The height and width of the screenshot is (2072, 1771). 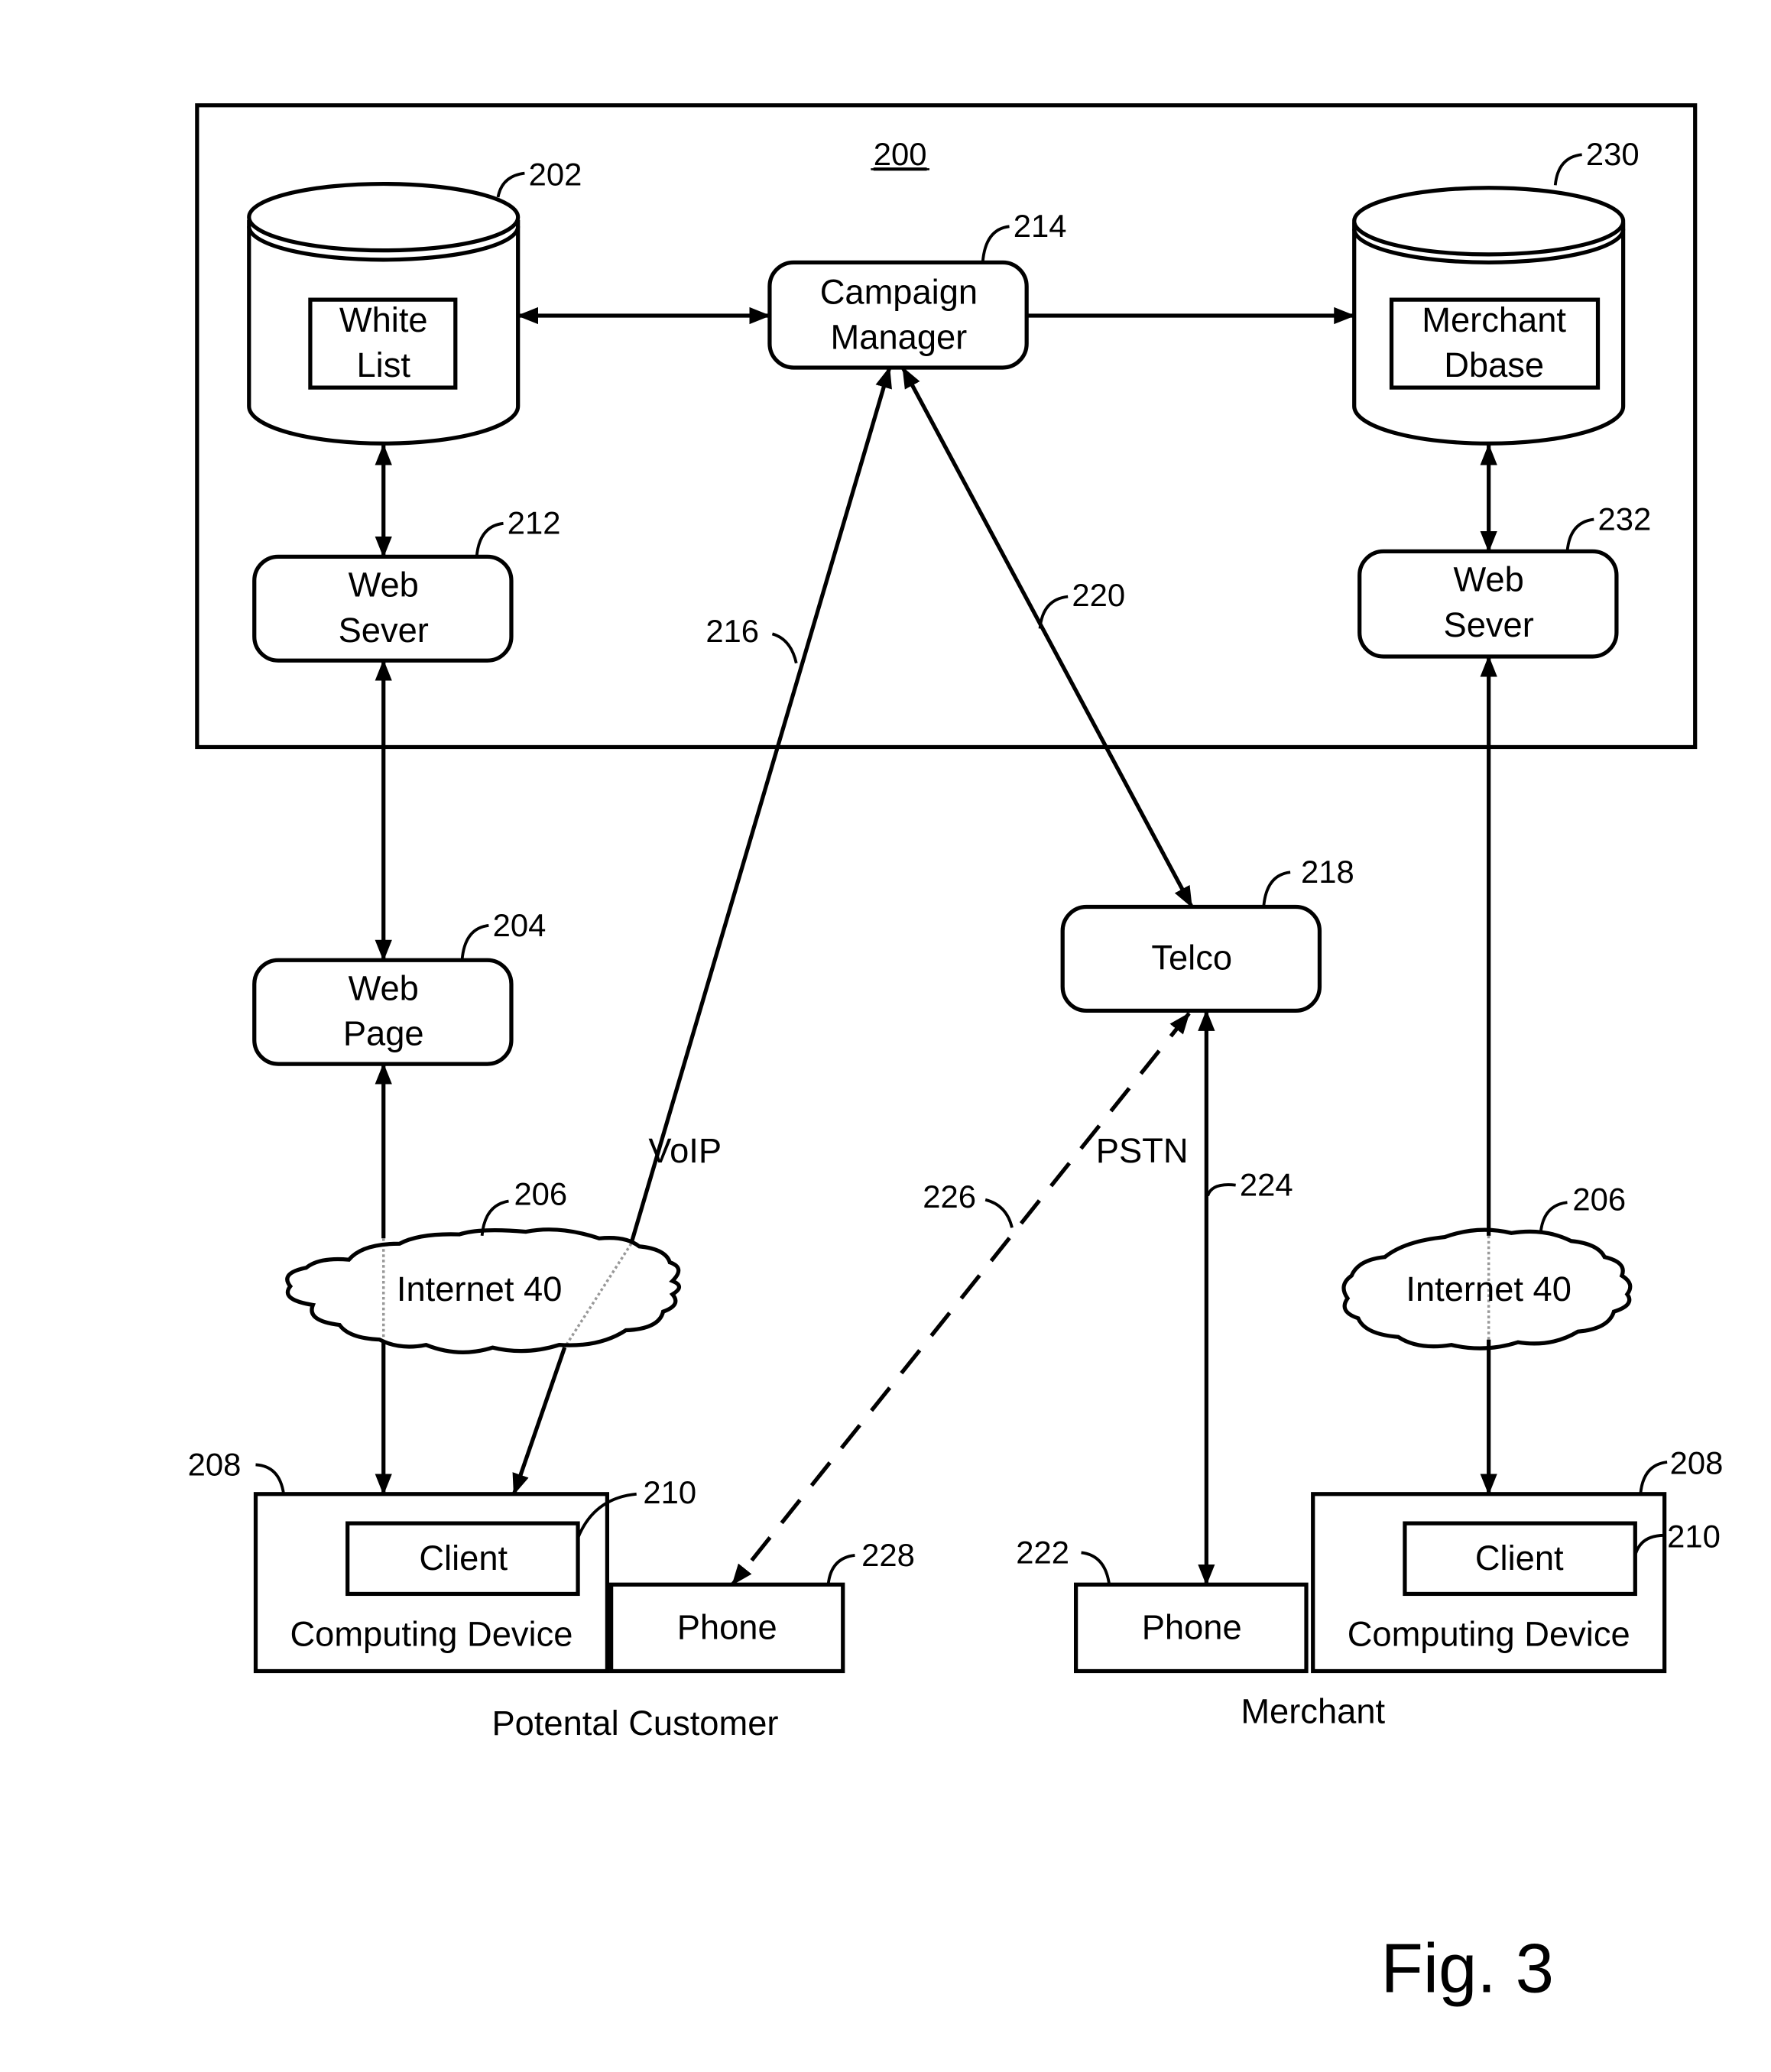 What do you see at coordinates (520, 925) in the screenshot?
I see `ref-label-204: 204` at bounding box center [520, 925].